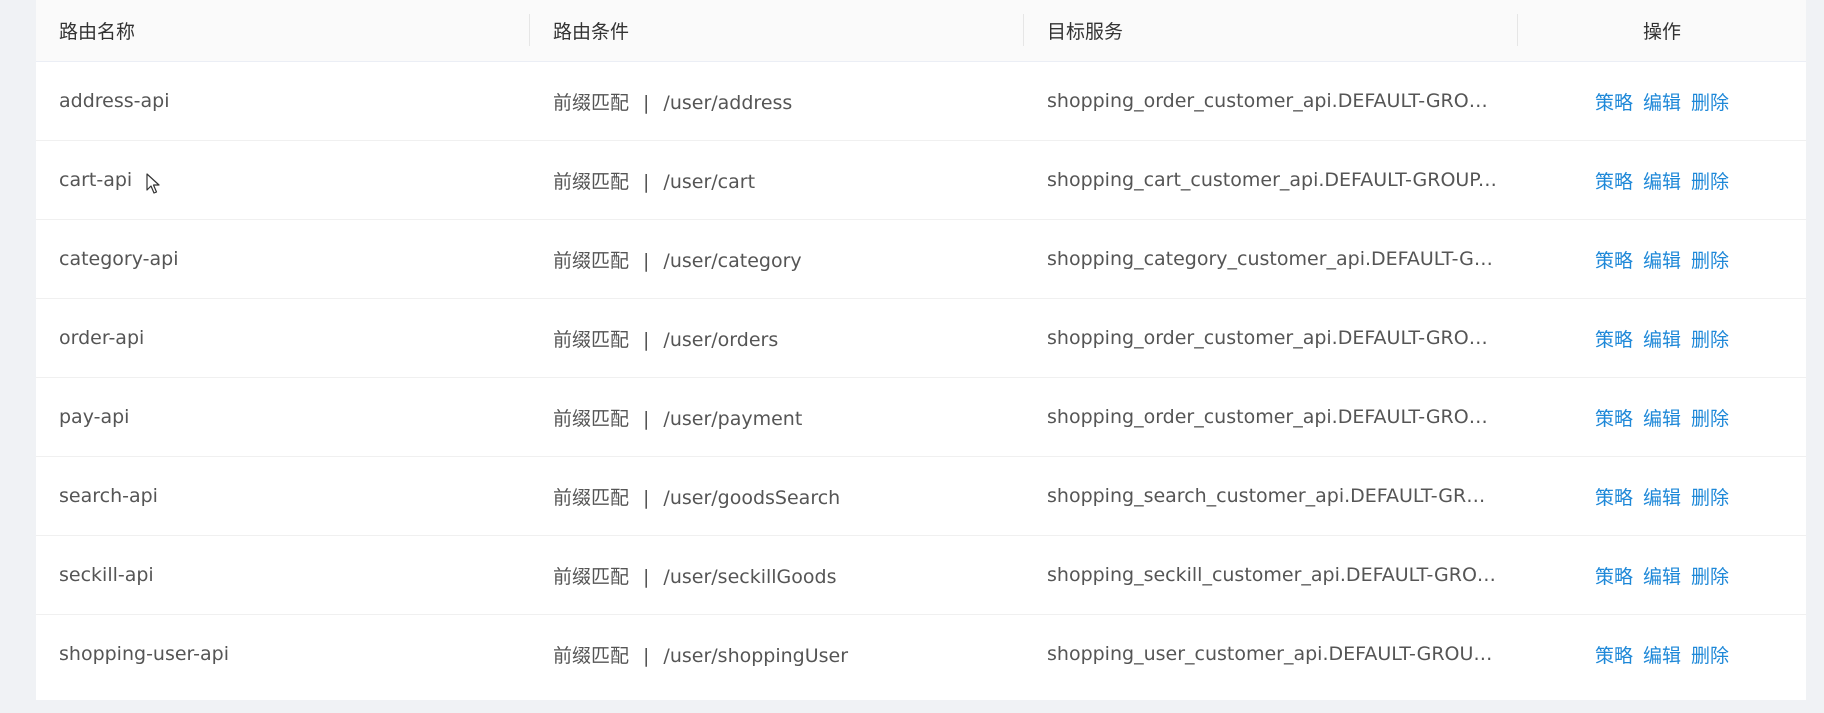 The height and width of the screenshot is (713, 1824). Describe the element at coordinates (1271, 31) in the screenshot. I see `column-header-target-service: 目标服务` at that location.